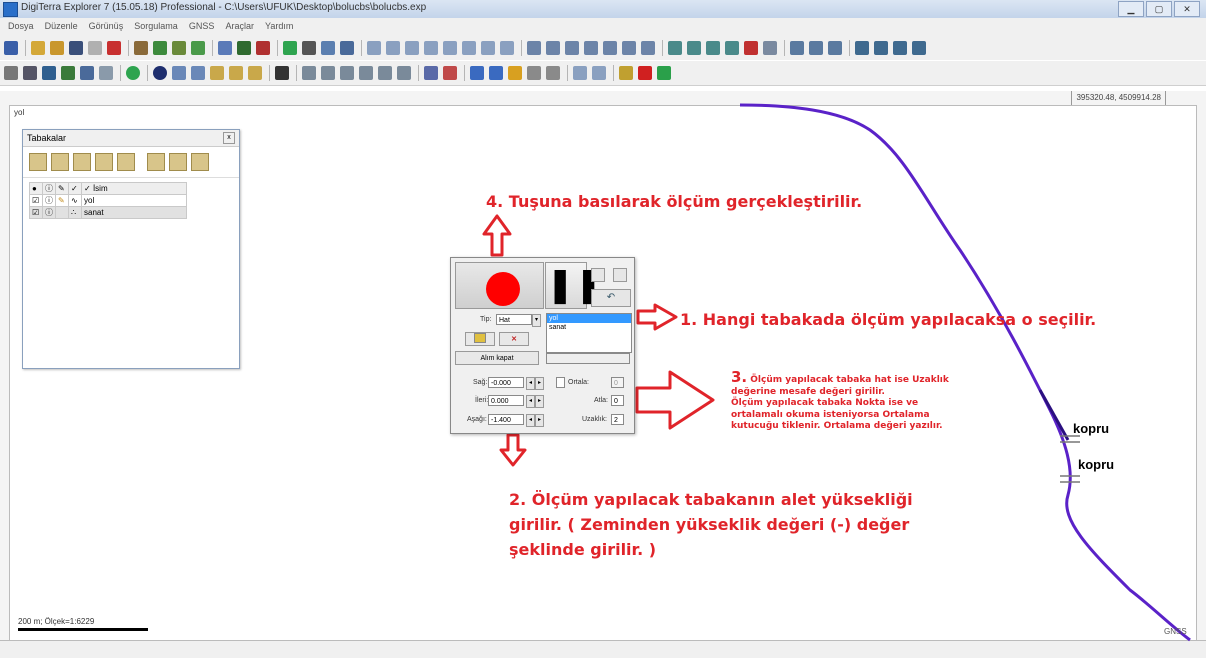 Image resolution: width=1206 pixels, height=658 pixels. I want to click on layer-list-item: sanat, so click(589, 327).